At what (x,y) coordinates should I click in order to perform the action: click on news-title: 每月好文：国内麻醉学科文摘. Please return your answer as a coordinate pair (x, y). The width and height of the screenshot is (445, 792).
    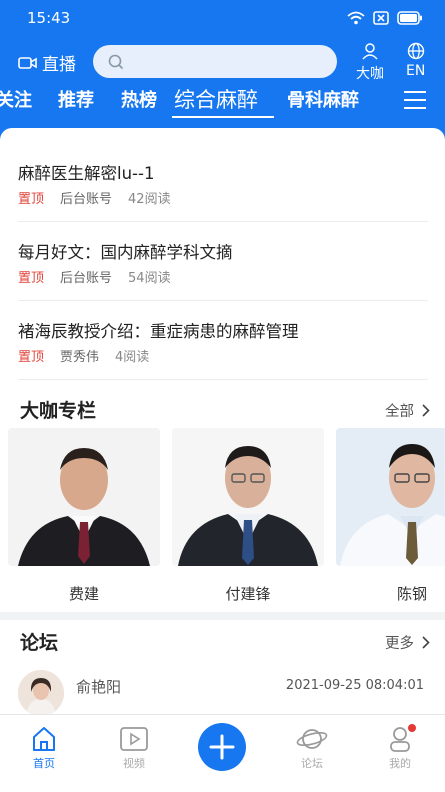
    Looking at the image, I should click on (125, 252).